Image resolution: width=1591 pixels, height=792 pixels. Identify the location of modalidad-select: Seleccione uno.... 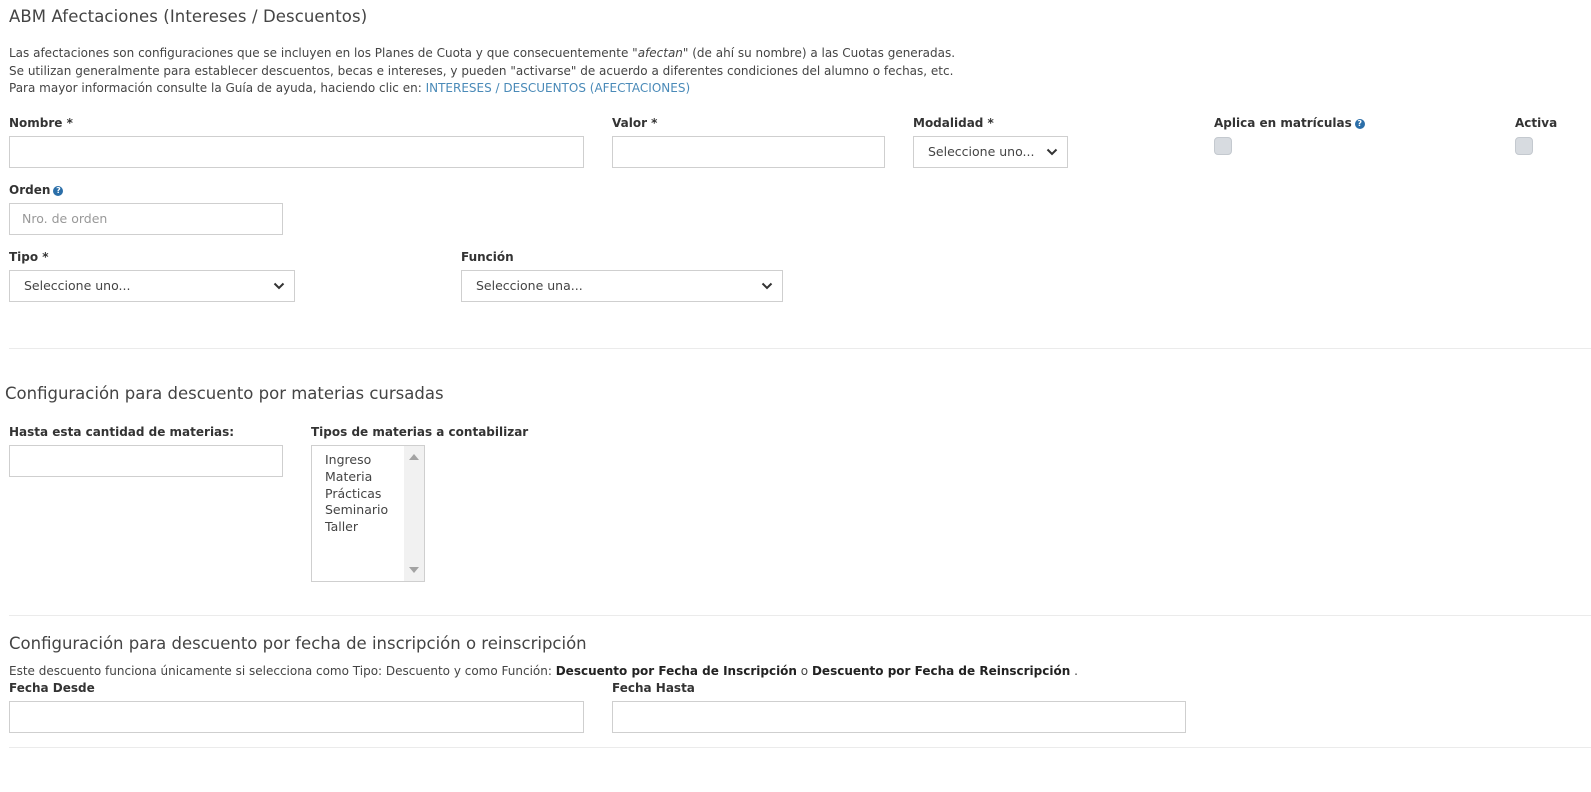
(990, 152).